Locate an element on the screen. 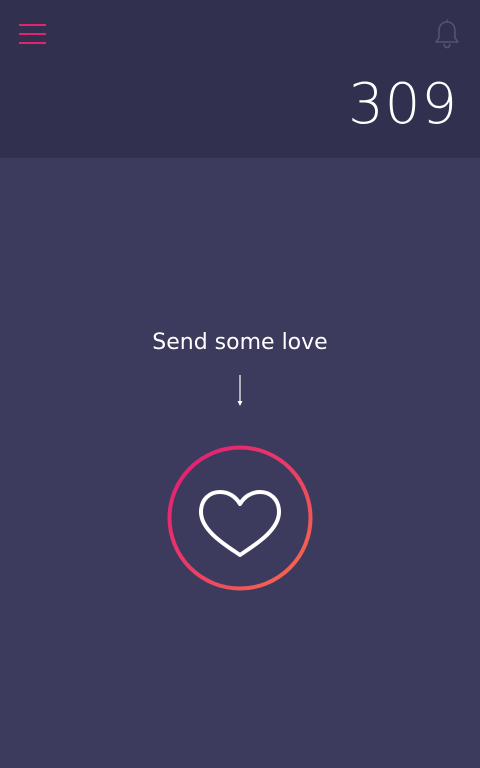 The width and height of the screenshot is (480, 768). notifications-button is located at coordinates (447, 34).